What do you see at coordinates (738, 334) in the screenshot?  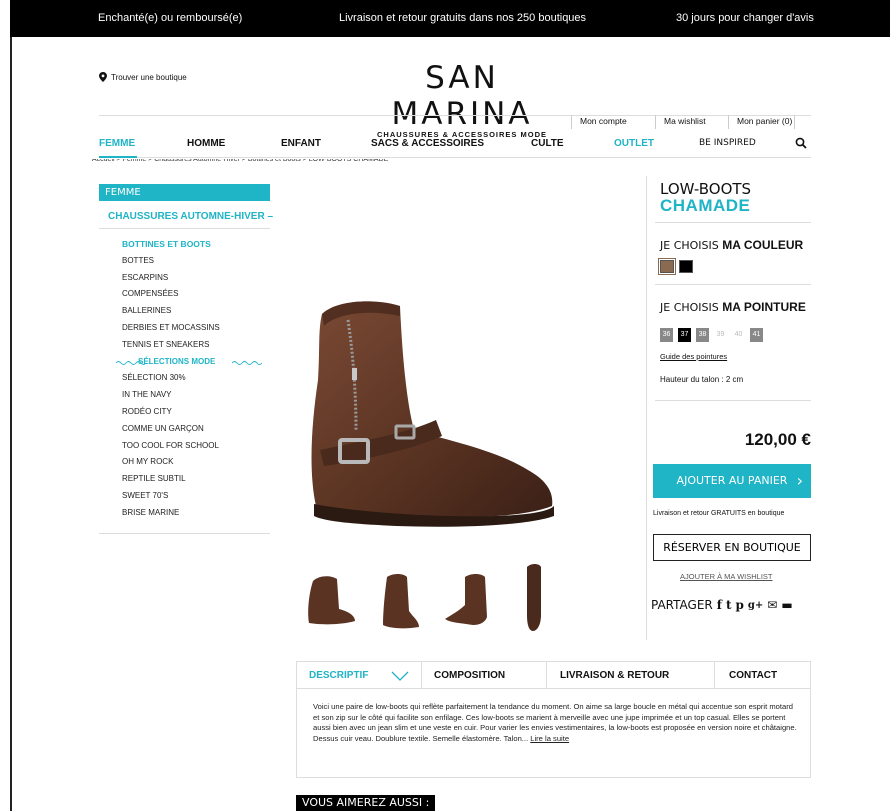 I see `size-option-40: 40` at bounding box center [738, 334].